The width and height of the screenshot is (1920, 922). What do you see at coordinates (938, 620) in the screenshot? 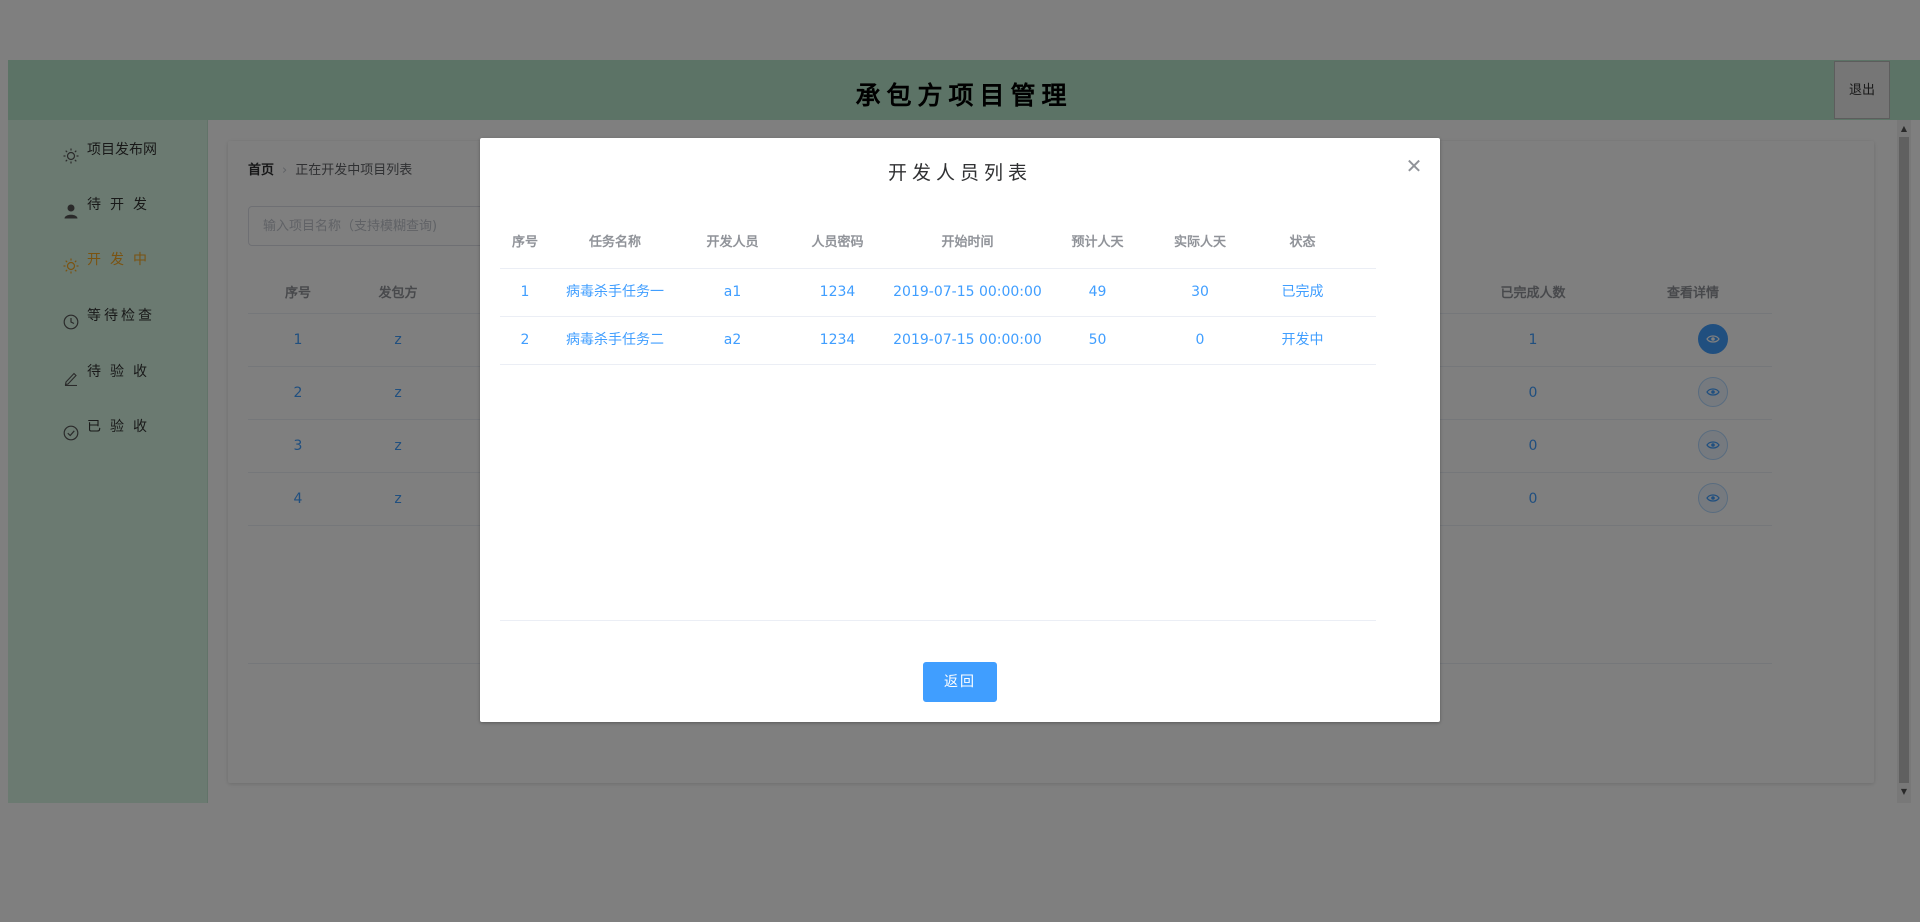
I see `table-bottom-divider` at bounding box center [938, 620].